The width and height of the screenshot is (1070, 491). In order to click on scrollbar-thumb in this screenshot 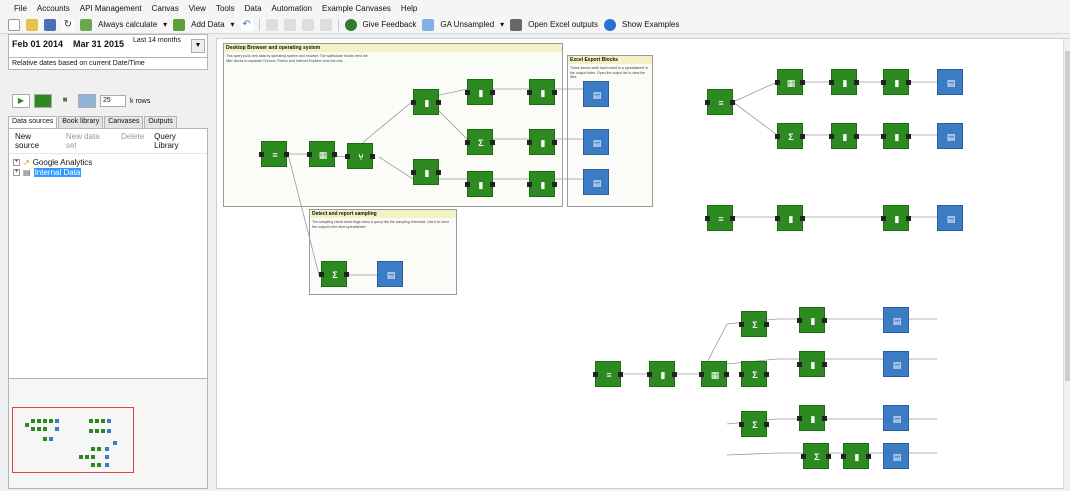, I will do `click(1067, 216)`.